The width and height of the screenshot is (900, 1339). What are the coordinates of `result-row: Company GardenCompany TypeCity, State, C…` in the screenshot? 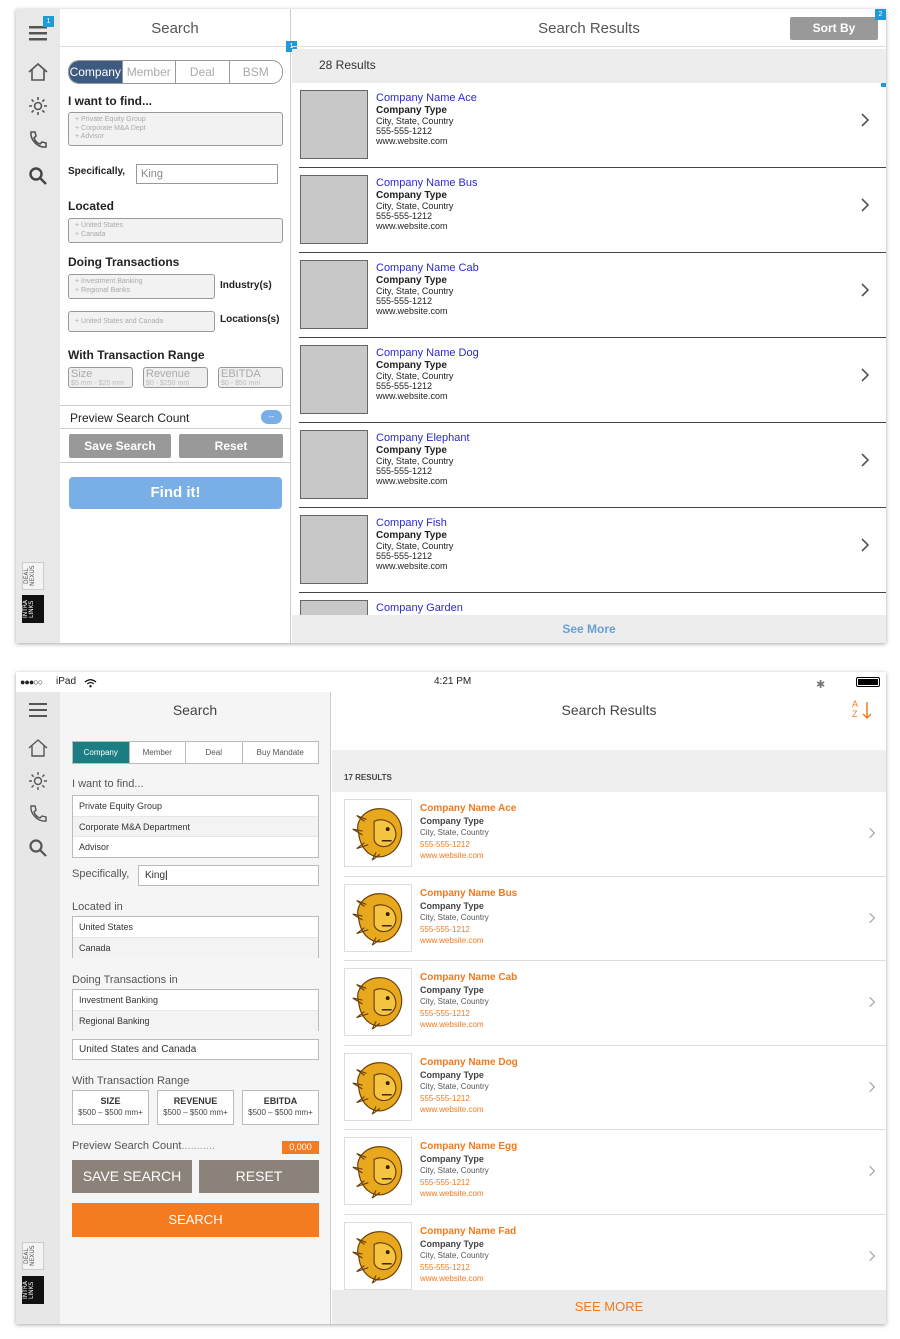 It's located at (592, 604).